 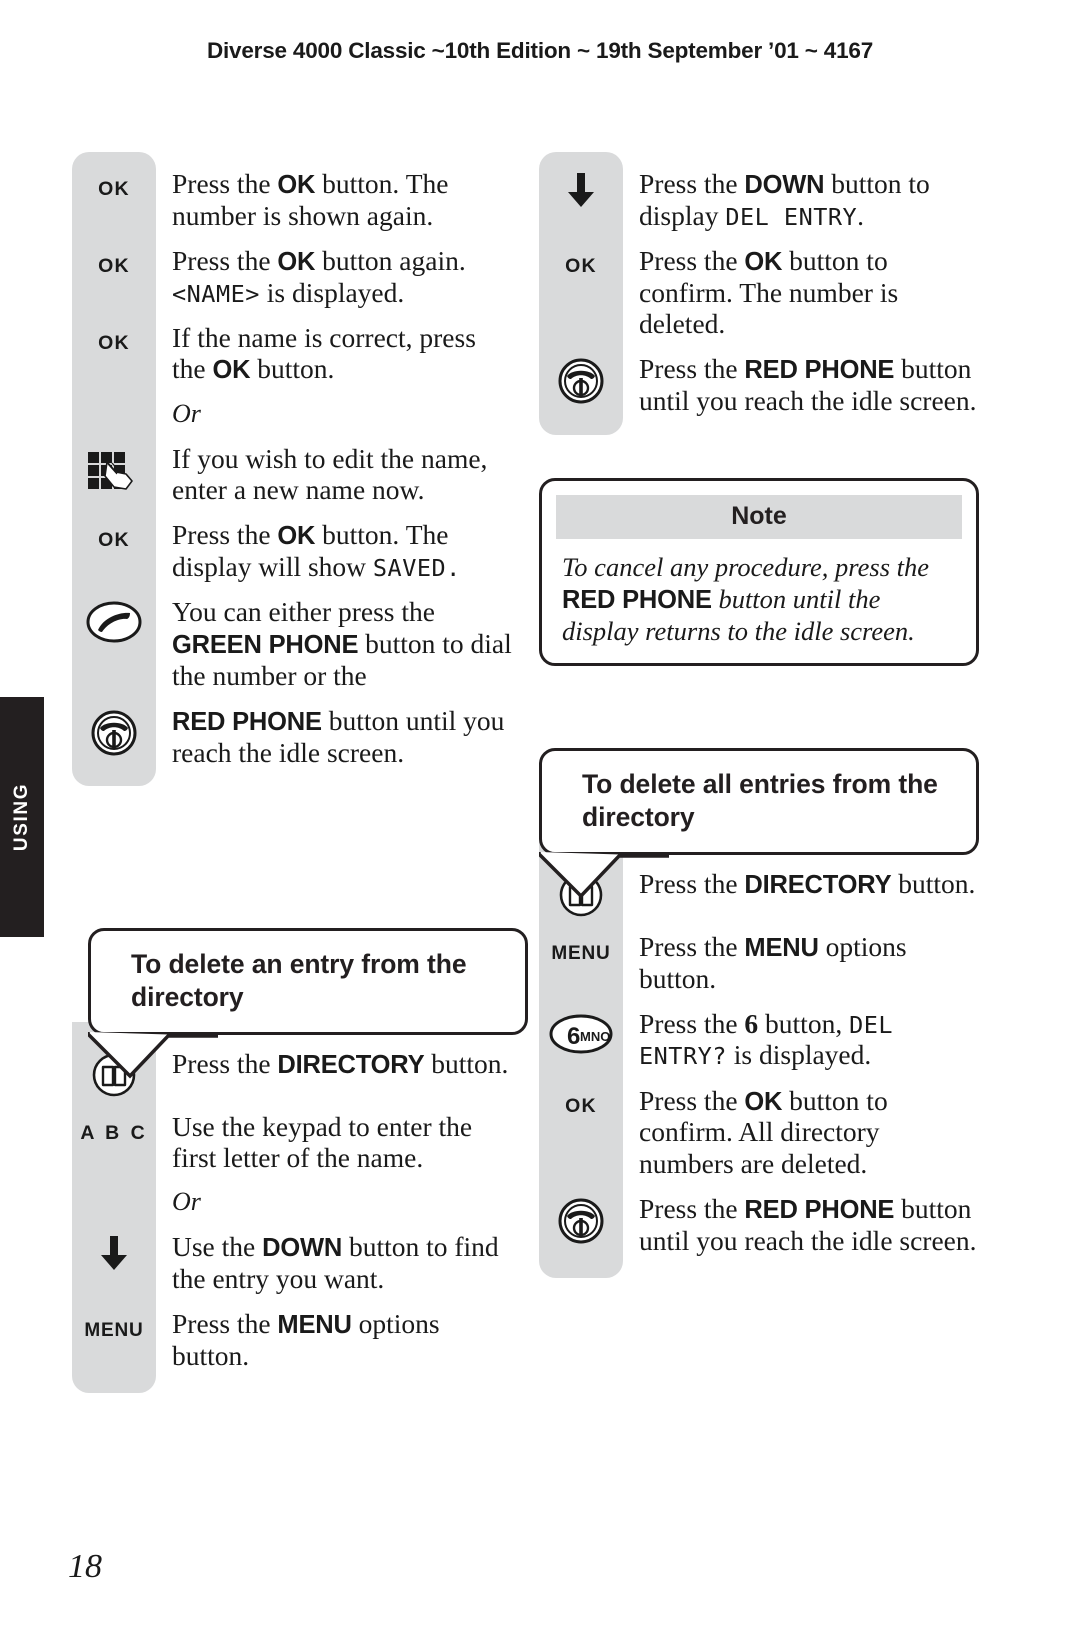 What do you see at coordinates (416, 568) in the screenshot?
I see `lcd-display-text: SAVED.` at bounding box center [416, 568].